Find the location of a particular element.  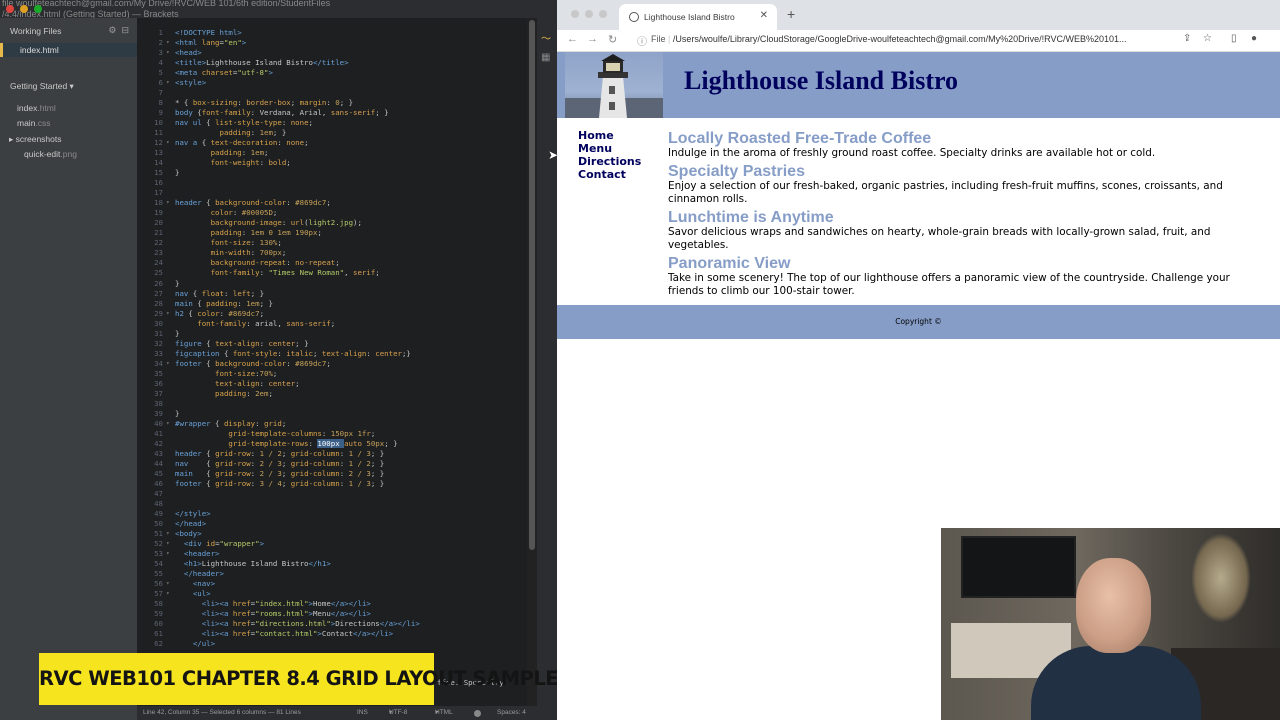

nav-link-contact: Contact is located at coordinates (609, 174).